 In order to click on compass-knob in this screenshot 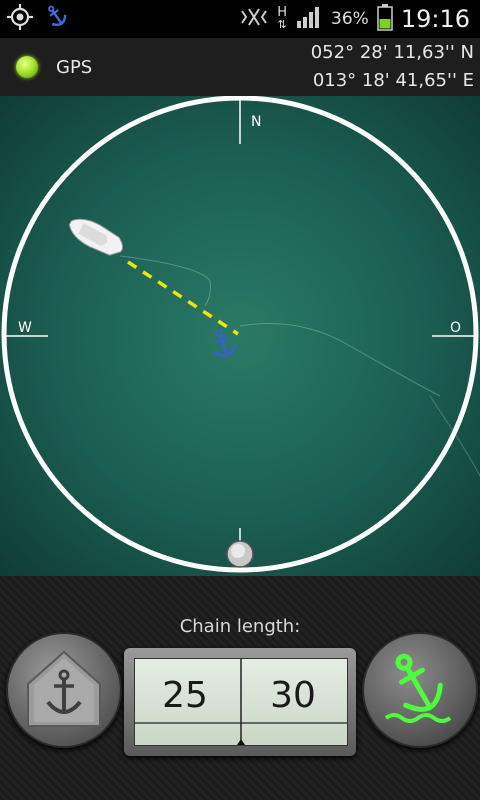, I will do `click(240, 554)`.